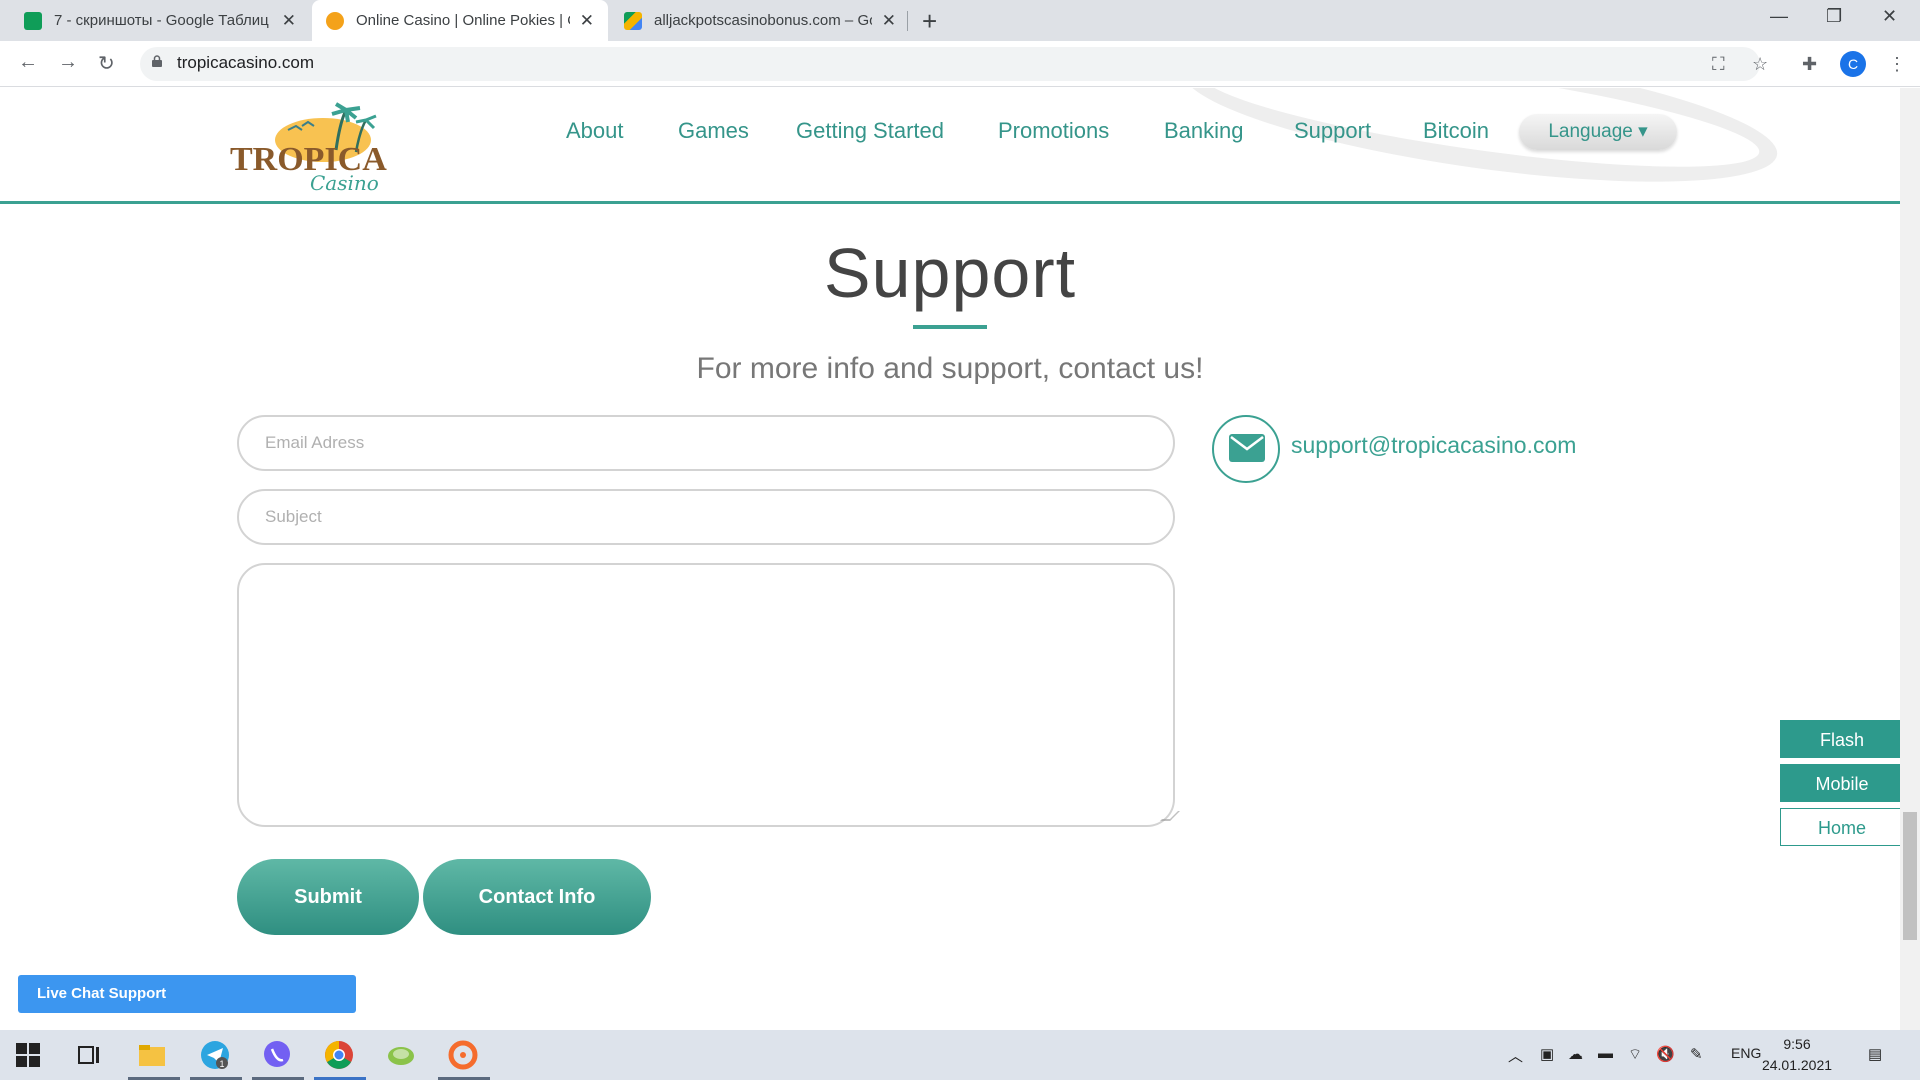  I want to click on chrome-icon, so click(339, 1055).